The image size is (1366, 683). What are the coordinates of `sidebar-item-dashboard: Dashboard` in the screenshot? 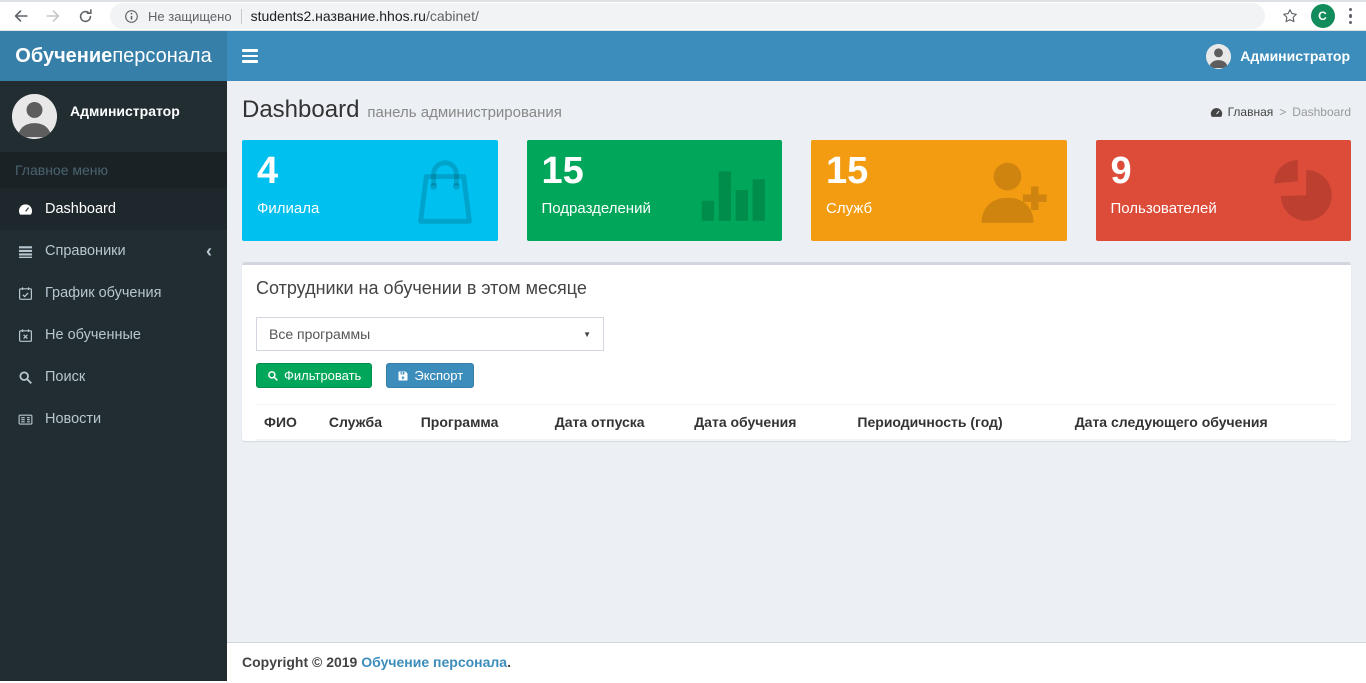 It's located at (113, 209).